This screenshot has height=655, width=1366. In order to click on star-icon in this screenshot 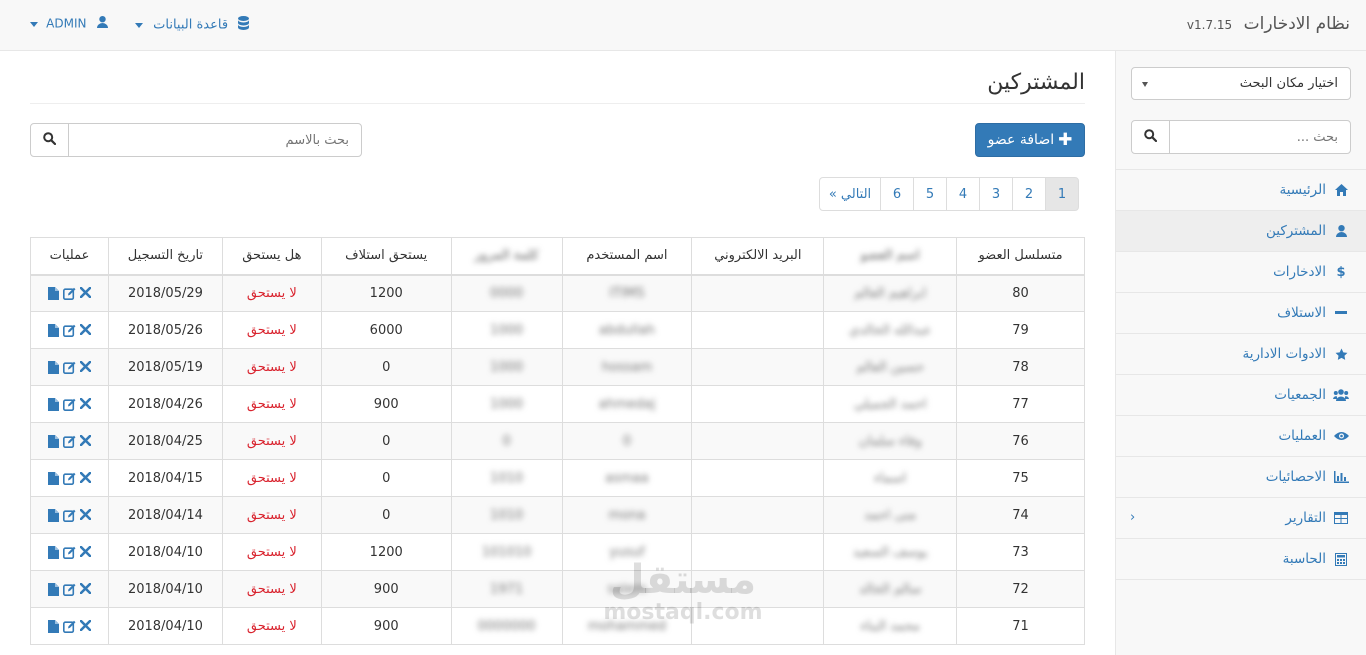, I will do `click(1341, 354)`.